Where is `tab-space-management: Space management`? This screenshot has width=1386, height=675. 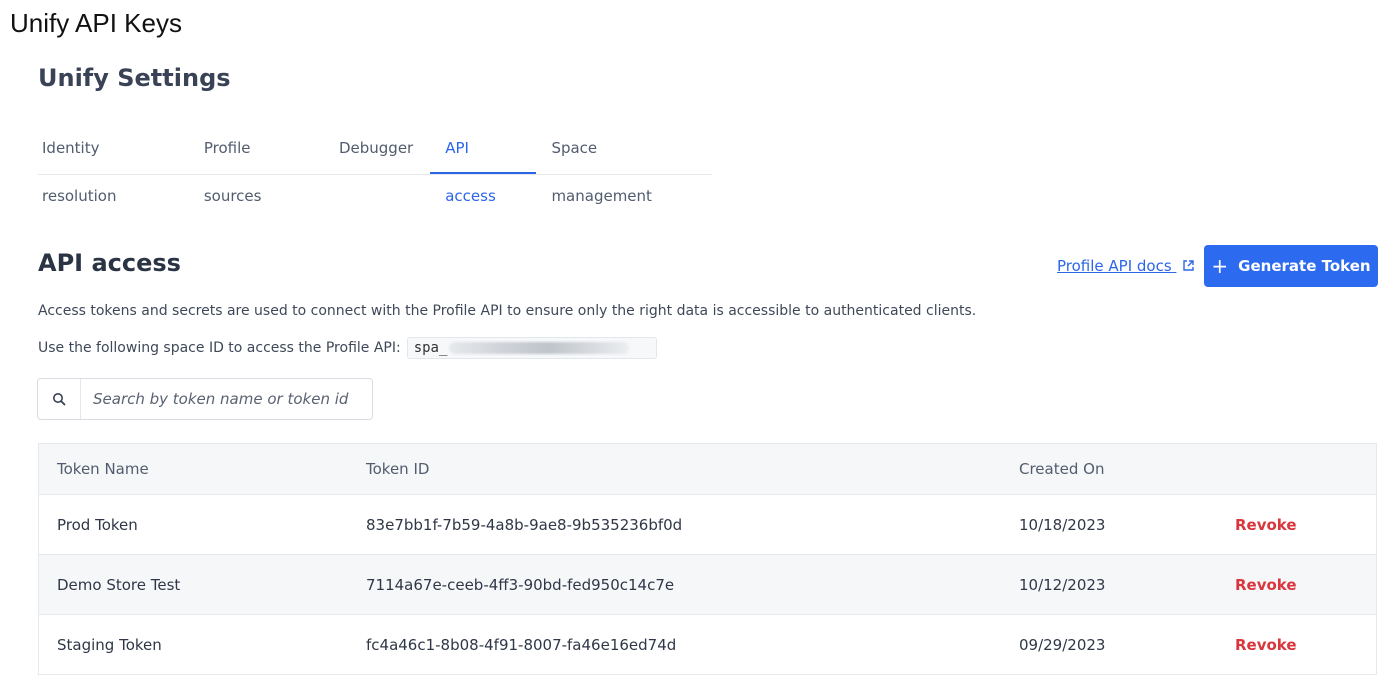
tab-space-management: Space management is located at coordinates (624, 149).